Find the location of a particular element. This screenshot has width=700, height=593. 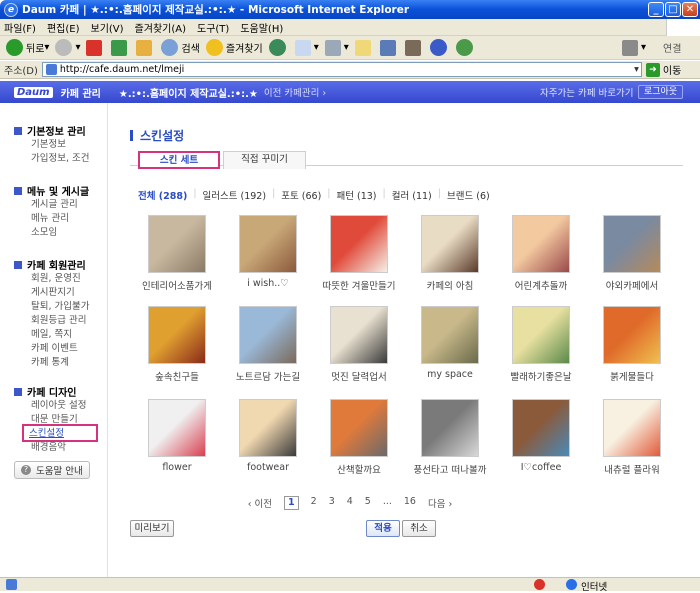

menu-view: 보기(V) is located at coordinates (107, 27).